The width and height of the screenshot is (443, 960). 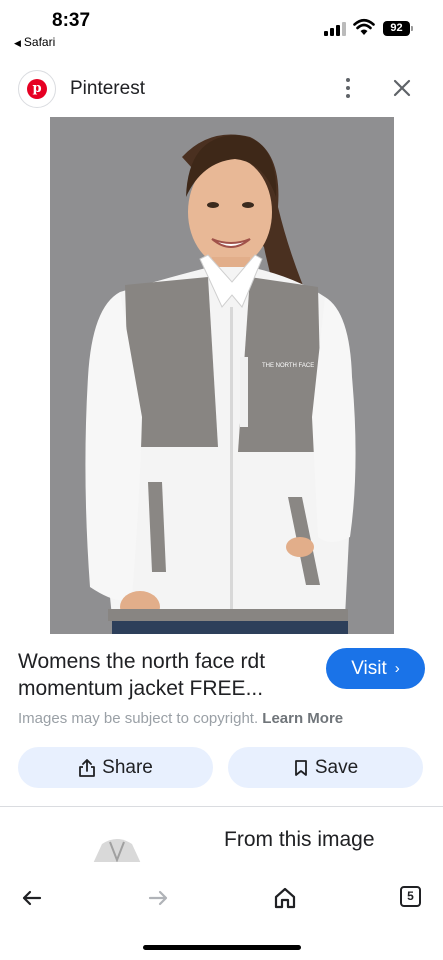 I want to click on home-icon, so click(x=285, y=898).